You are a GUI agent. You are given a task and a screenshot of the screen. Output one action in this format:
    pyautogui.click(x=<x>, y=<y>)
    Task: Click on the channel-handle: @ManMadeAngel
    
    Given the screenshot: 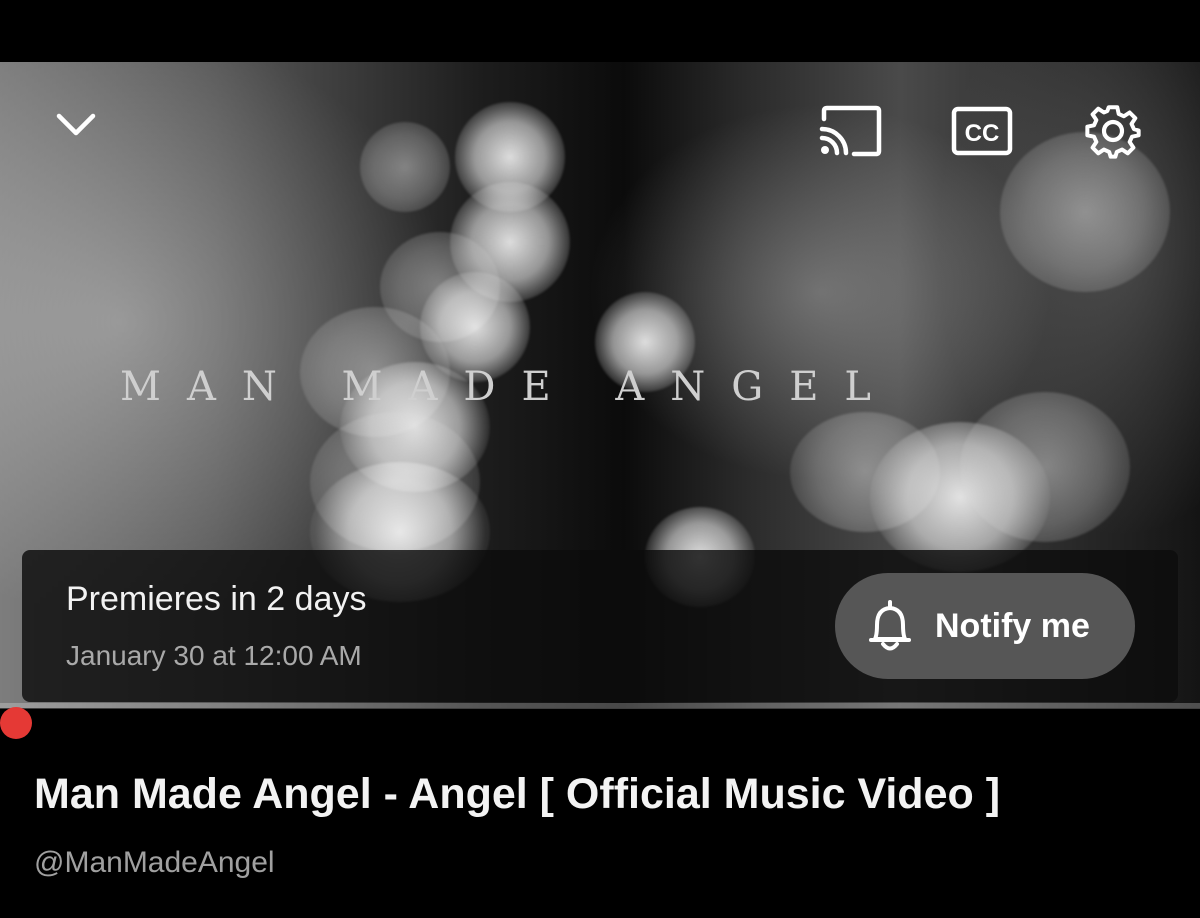 What is the action you would take?
    pyautogui.click(x=154, y=863)
    